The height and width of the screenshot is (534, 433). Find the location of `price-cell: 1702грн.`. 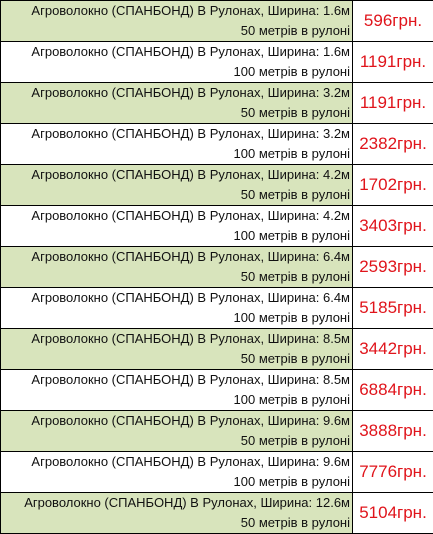

price-cell: 1702грн. is located at coordinates (392, 185).